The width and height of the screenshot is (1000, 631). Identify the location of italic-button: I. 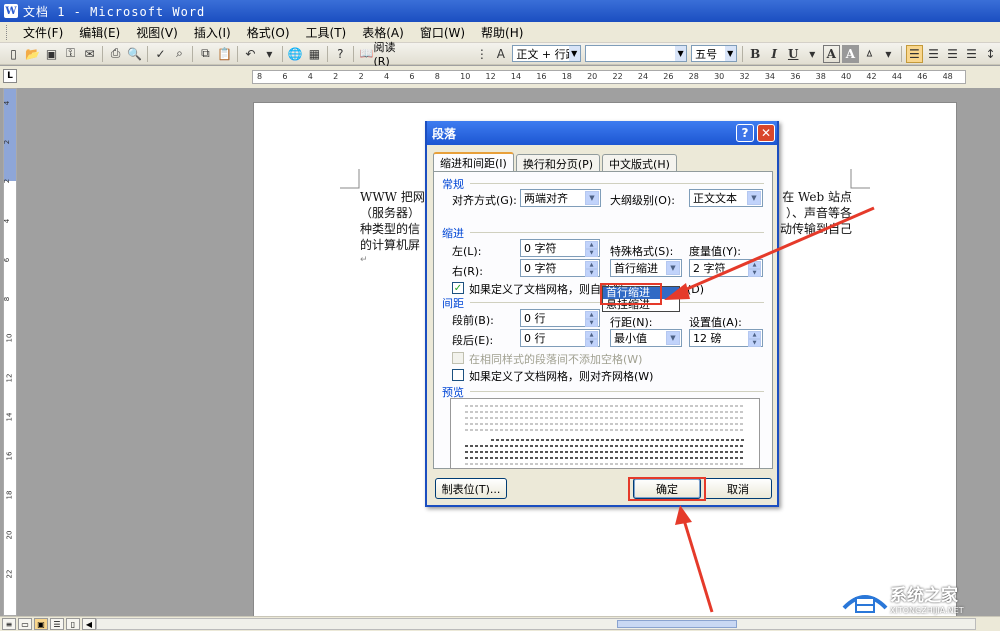
(774, 54).